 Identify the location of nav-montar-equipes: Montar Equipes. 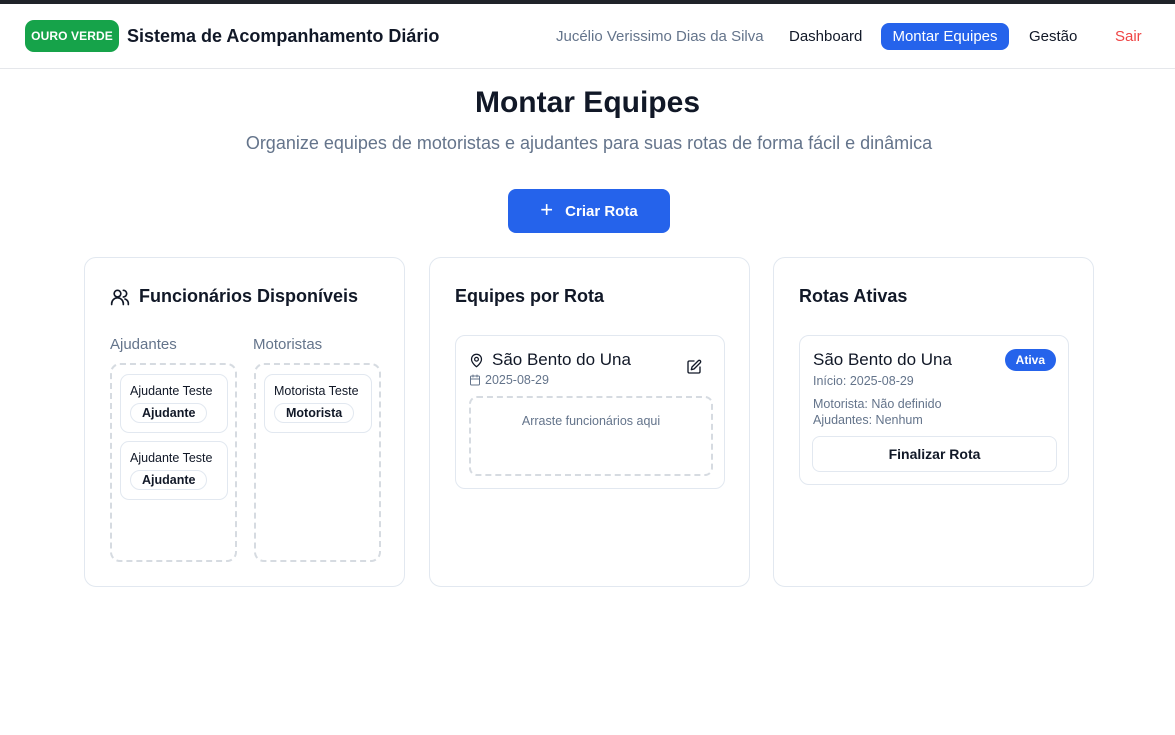
(945, 36).